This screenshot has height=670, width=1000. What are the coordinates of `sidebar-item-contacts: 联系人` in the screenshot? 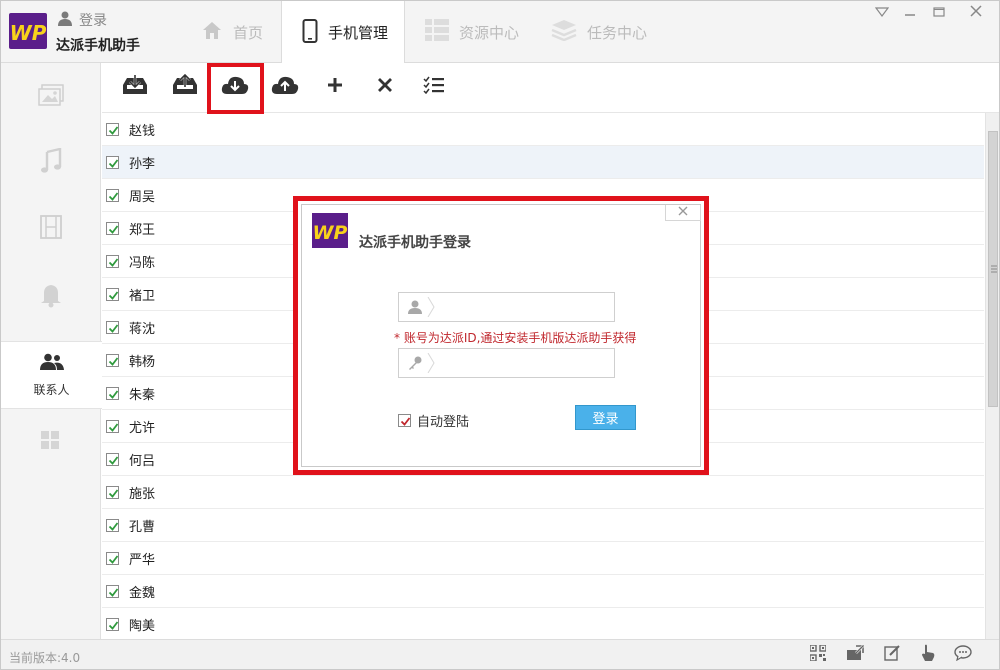 It's located at (51, 375).